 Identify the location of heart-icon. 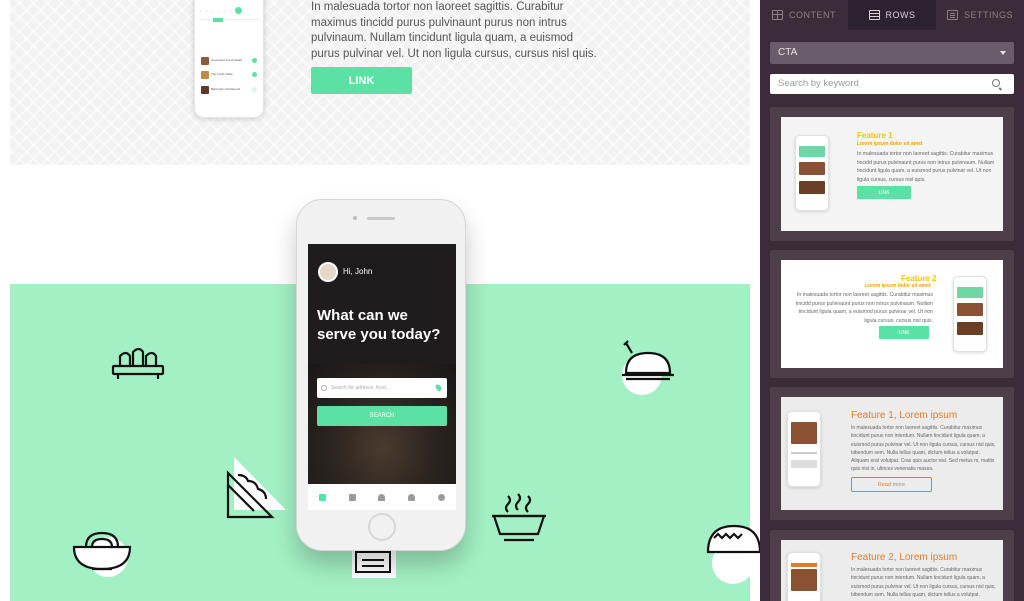
(382, 497).